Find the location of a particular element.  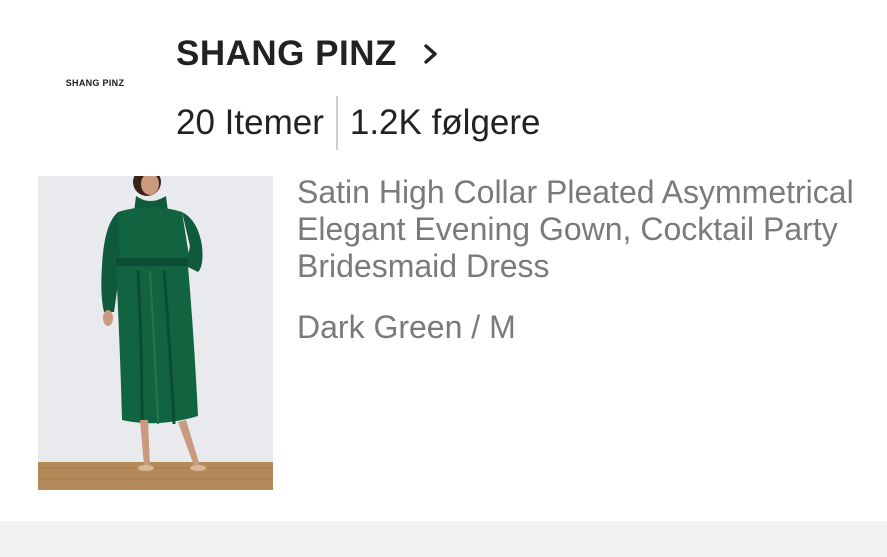

followers-count: 1.2K følgere is located at coordinates (445, 123).